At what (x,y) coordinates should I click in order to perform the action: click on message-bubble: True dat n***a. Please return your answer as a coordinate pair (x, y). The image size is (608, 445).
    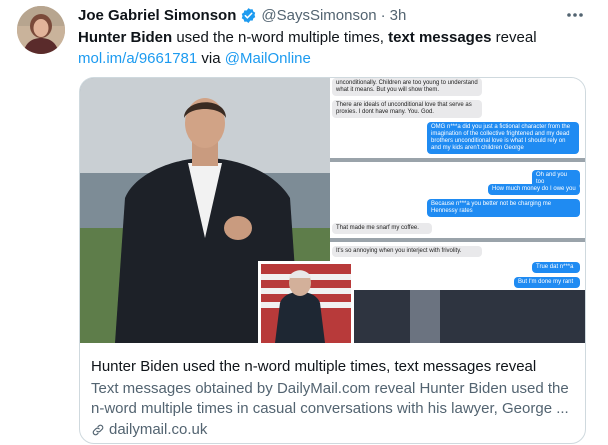
    Looking at the image, I should click on (556, 267).